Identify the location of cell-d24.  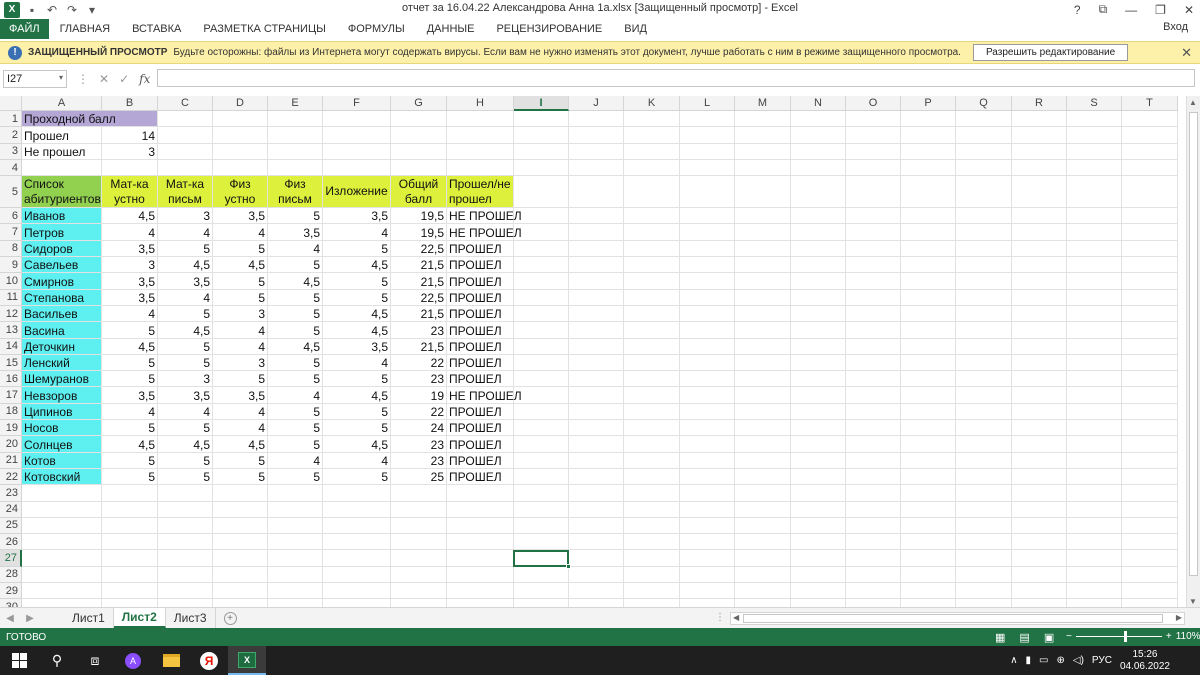
(240, 509).